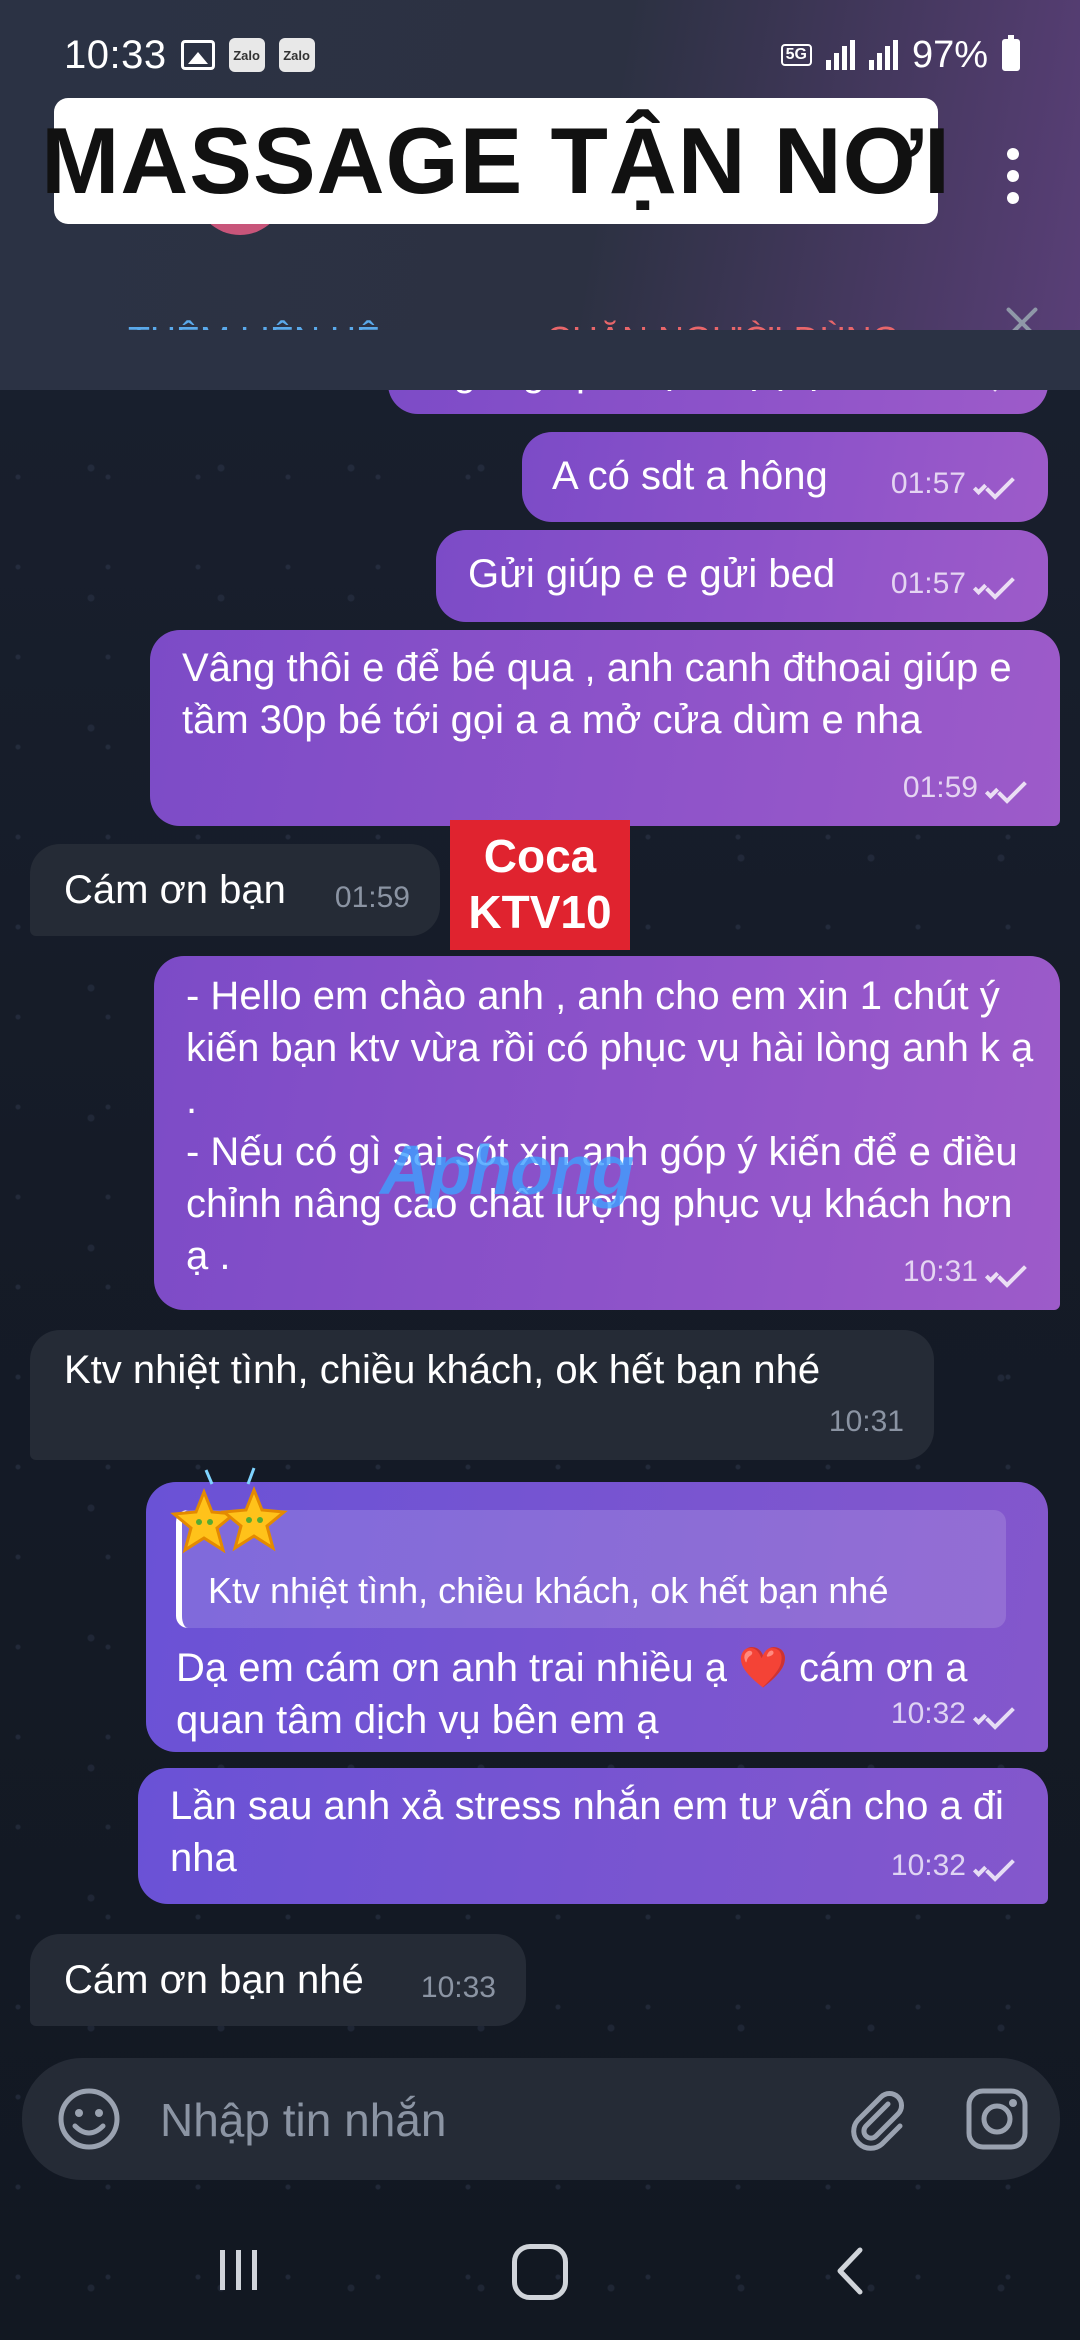  I want to click on back-icon, so click(851, 2271).